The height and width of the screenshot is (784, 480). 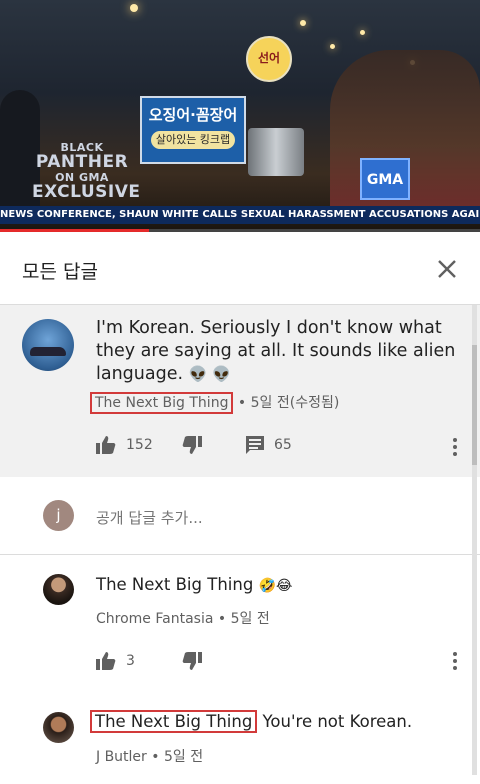 I want to click on comment-time: • 5일 전(수정됨), so click(x=288, y=403).